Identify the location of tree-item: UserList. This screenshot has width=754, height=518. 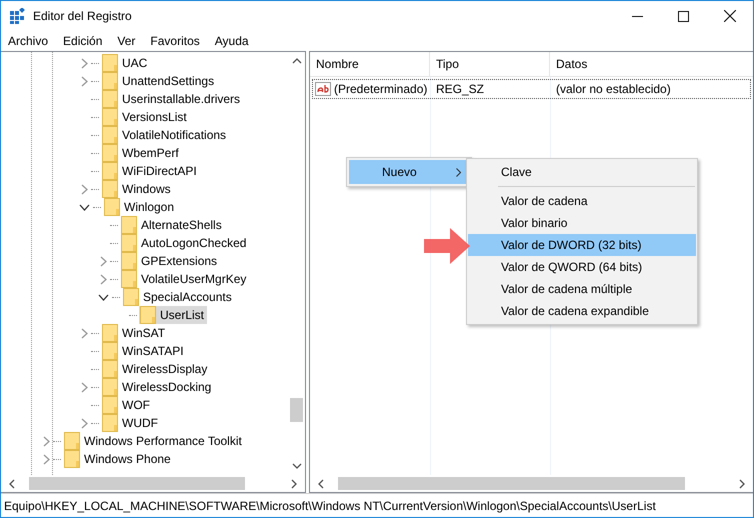
(173, 315).